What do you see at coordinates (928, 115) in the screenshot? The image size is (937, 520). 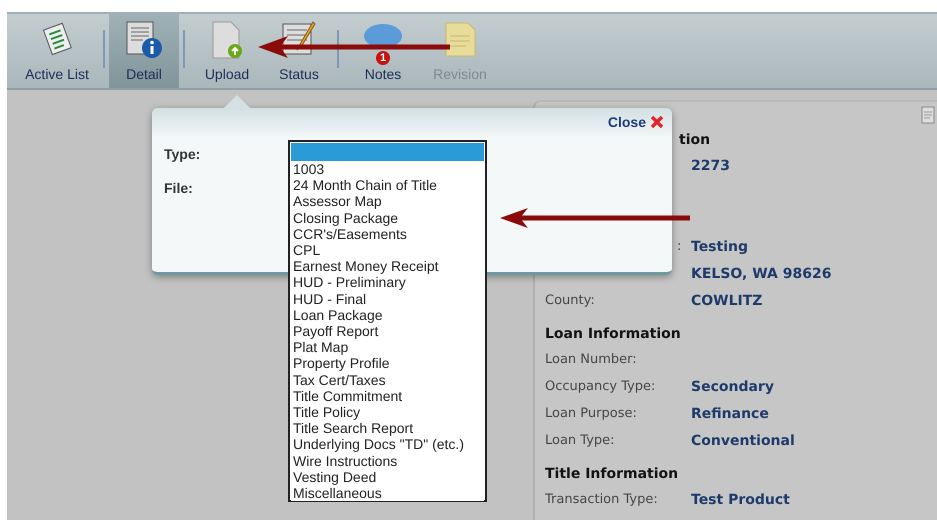 I see `edit-icon` at bounding box center [928, 115].